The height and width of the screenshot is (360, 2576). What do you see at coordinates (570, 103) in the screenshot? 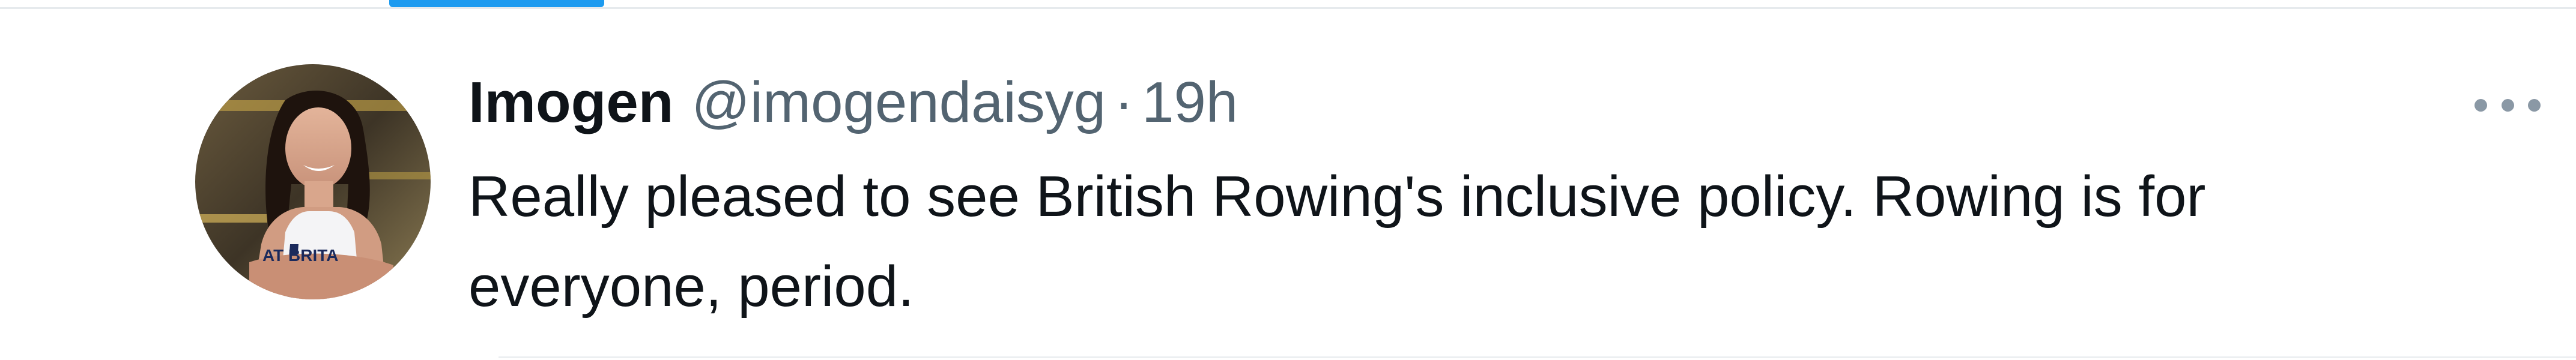
I see `display-name: Imogen` at bounding box center [570, 103].